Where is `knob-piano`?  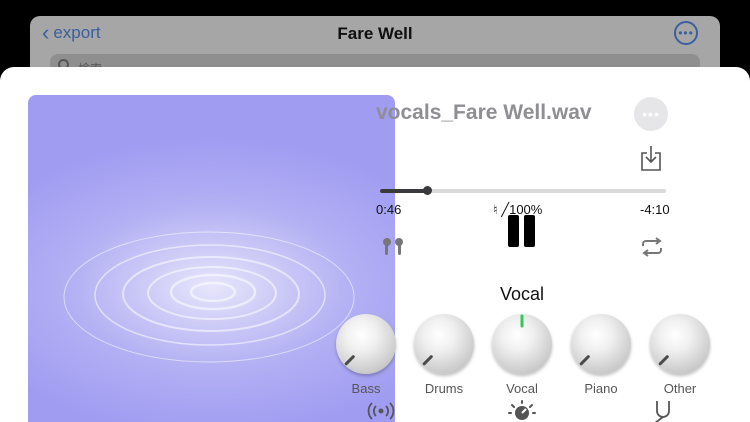
knob-piano is located at coordinates (601, 344).